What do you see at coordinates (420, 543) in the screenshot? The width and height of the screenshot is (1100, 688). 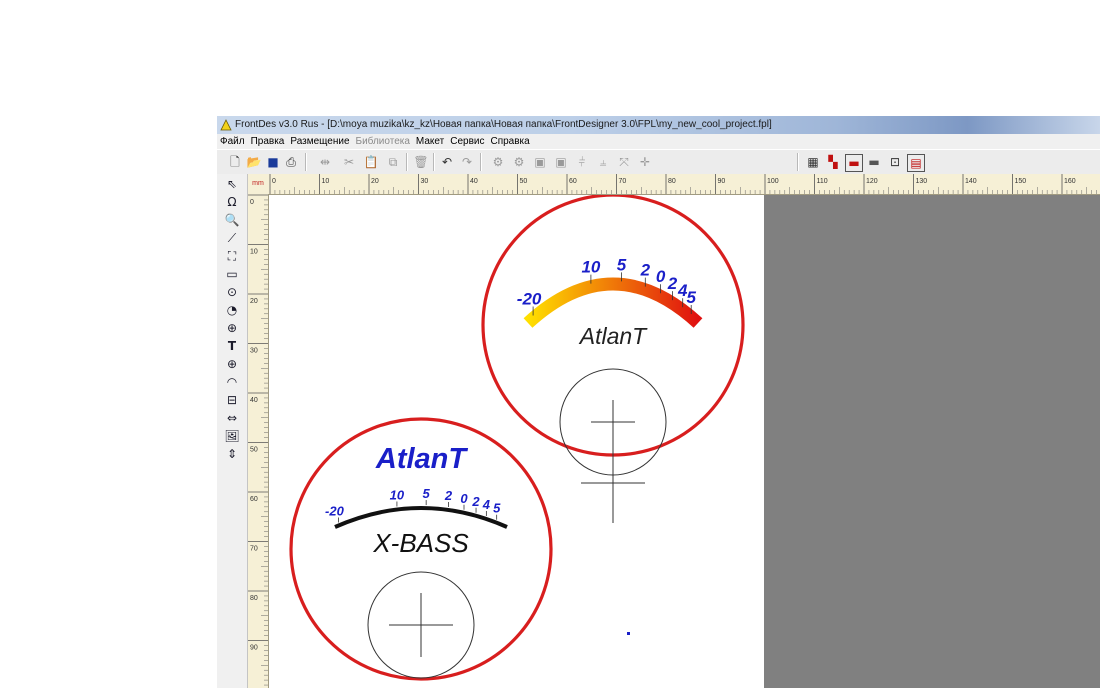 I see `meter2-model-label: X-BASS` at bounding box center [420, 543].